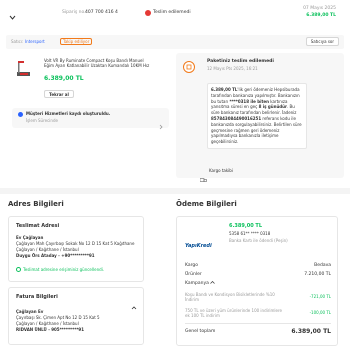 This screenshot has width=350, height=350. Describe the element at coordinates (258, 265) in the screenshot. I see `shipping-row: Kargo Bedava` at that location.